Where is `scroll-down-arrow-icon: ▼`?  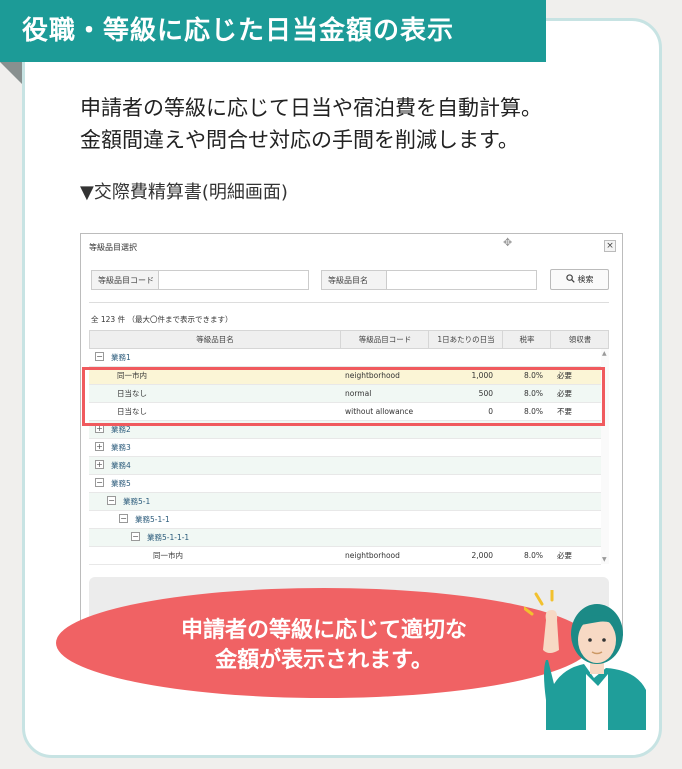
scroll-down-arrow-icon: ▼ is located at coordinates (604, 559).